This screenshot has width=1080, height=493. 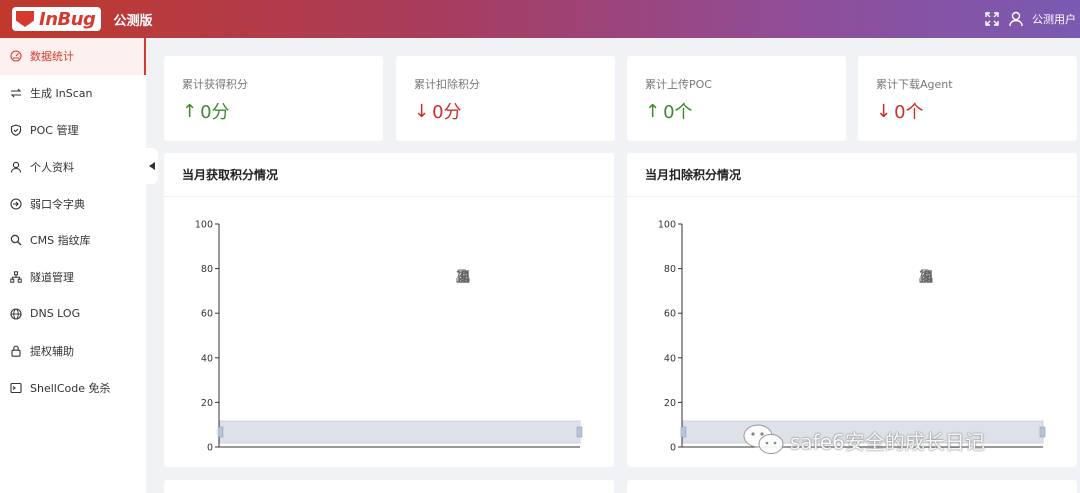 I want to click on sidebar-item: CMS 指纹库, so click(x=73, y=240).